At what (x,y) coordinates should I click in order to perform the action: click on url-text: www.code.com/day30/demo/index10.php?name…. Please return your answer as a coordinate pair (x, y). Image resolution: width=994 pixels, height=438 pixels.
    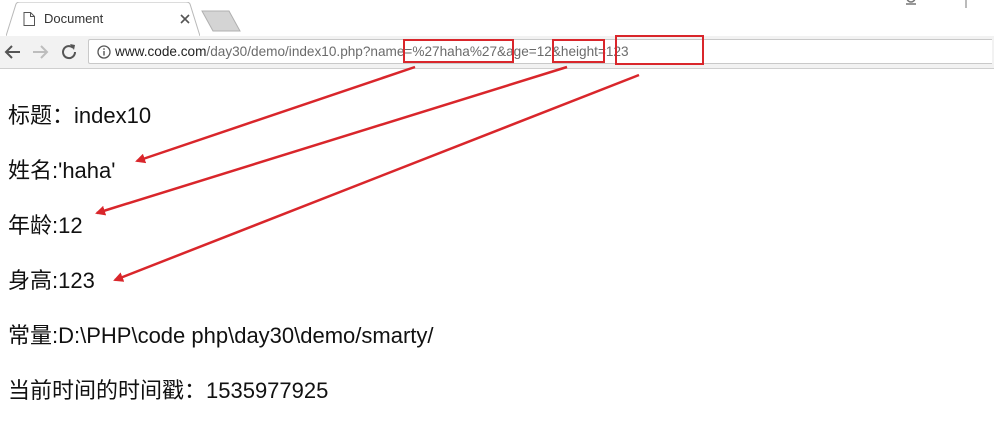
    Looking at the image, I should click on (372, 51).